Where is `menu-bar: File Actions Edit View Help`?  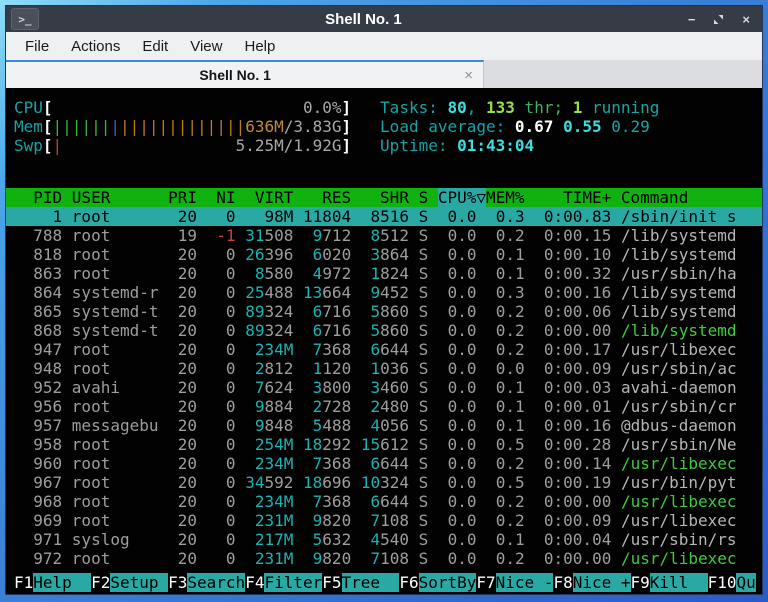
menu-bar: File Actions Edit View Help is located at coordinates (384, 46).